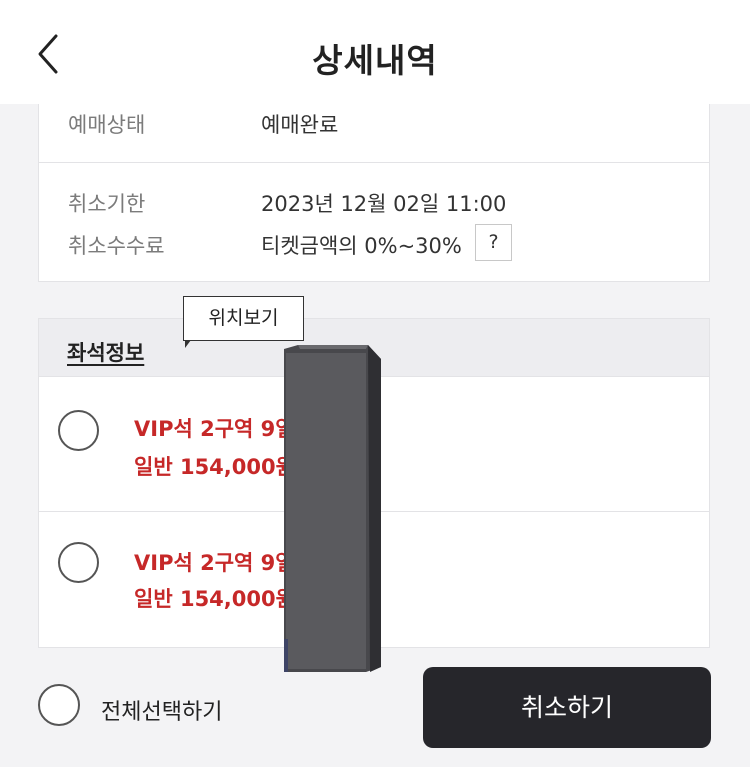  I want to click on cancel-deadline-label: 취소기한, so click(107, 204).